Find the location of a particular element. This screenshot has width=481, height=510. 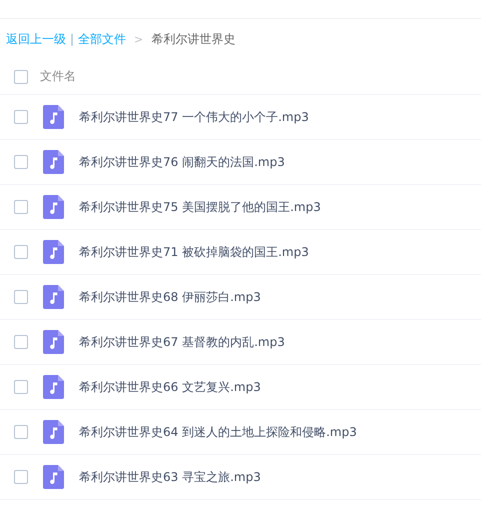

file-name: 希利尔讲世界史63 寻宝之旅.mp3 is located at coordinates (170, 477).